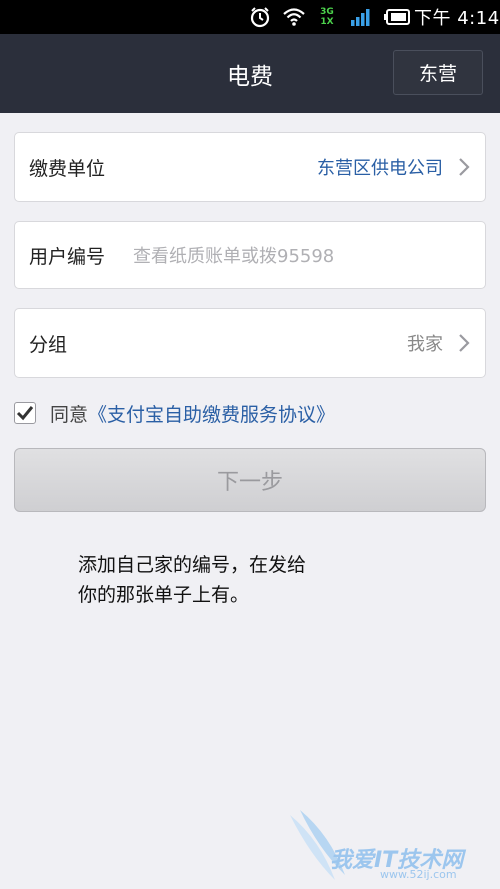  What do you see at coordinates (327, 22) in the screenshot?
I see `network-type-1x: 1X` at bounding box center [327, 22].